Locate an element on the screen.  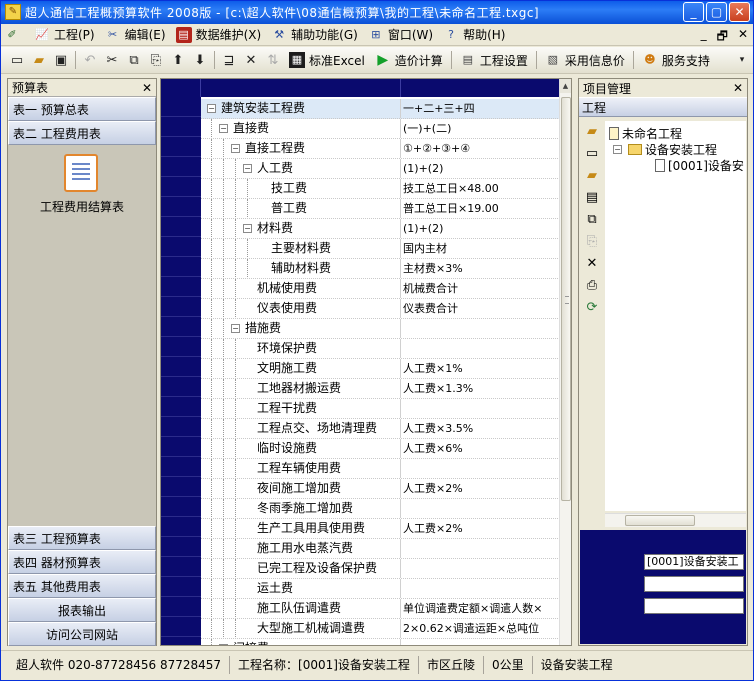
menu-edit: ✂ 编辑(E) is located at coordinates (136, 35).